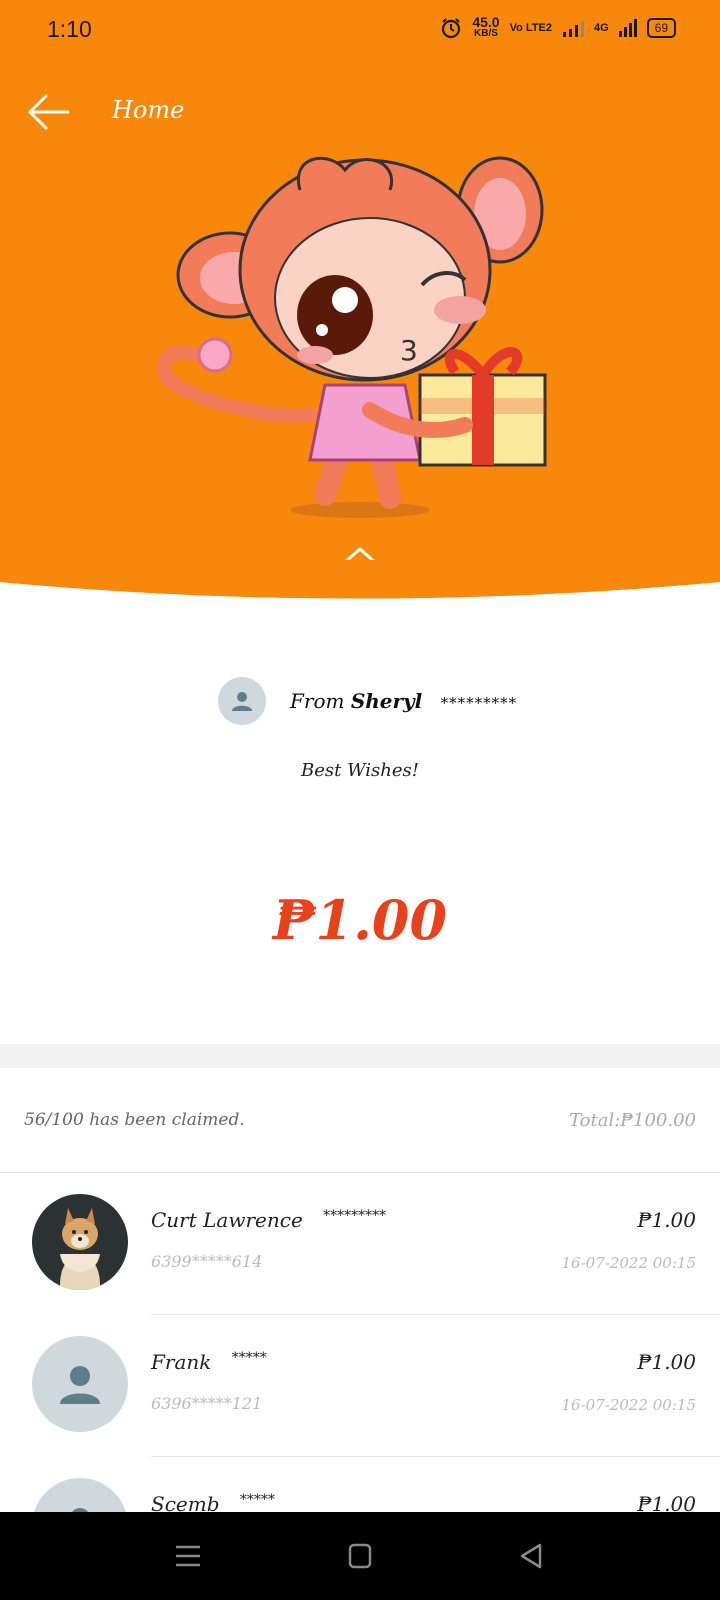 The height and width of the screenshot is (1600, 720). Describe the element at coordinates (360, 1056) in the screenshot. I see `section-divider` at that location.